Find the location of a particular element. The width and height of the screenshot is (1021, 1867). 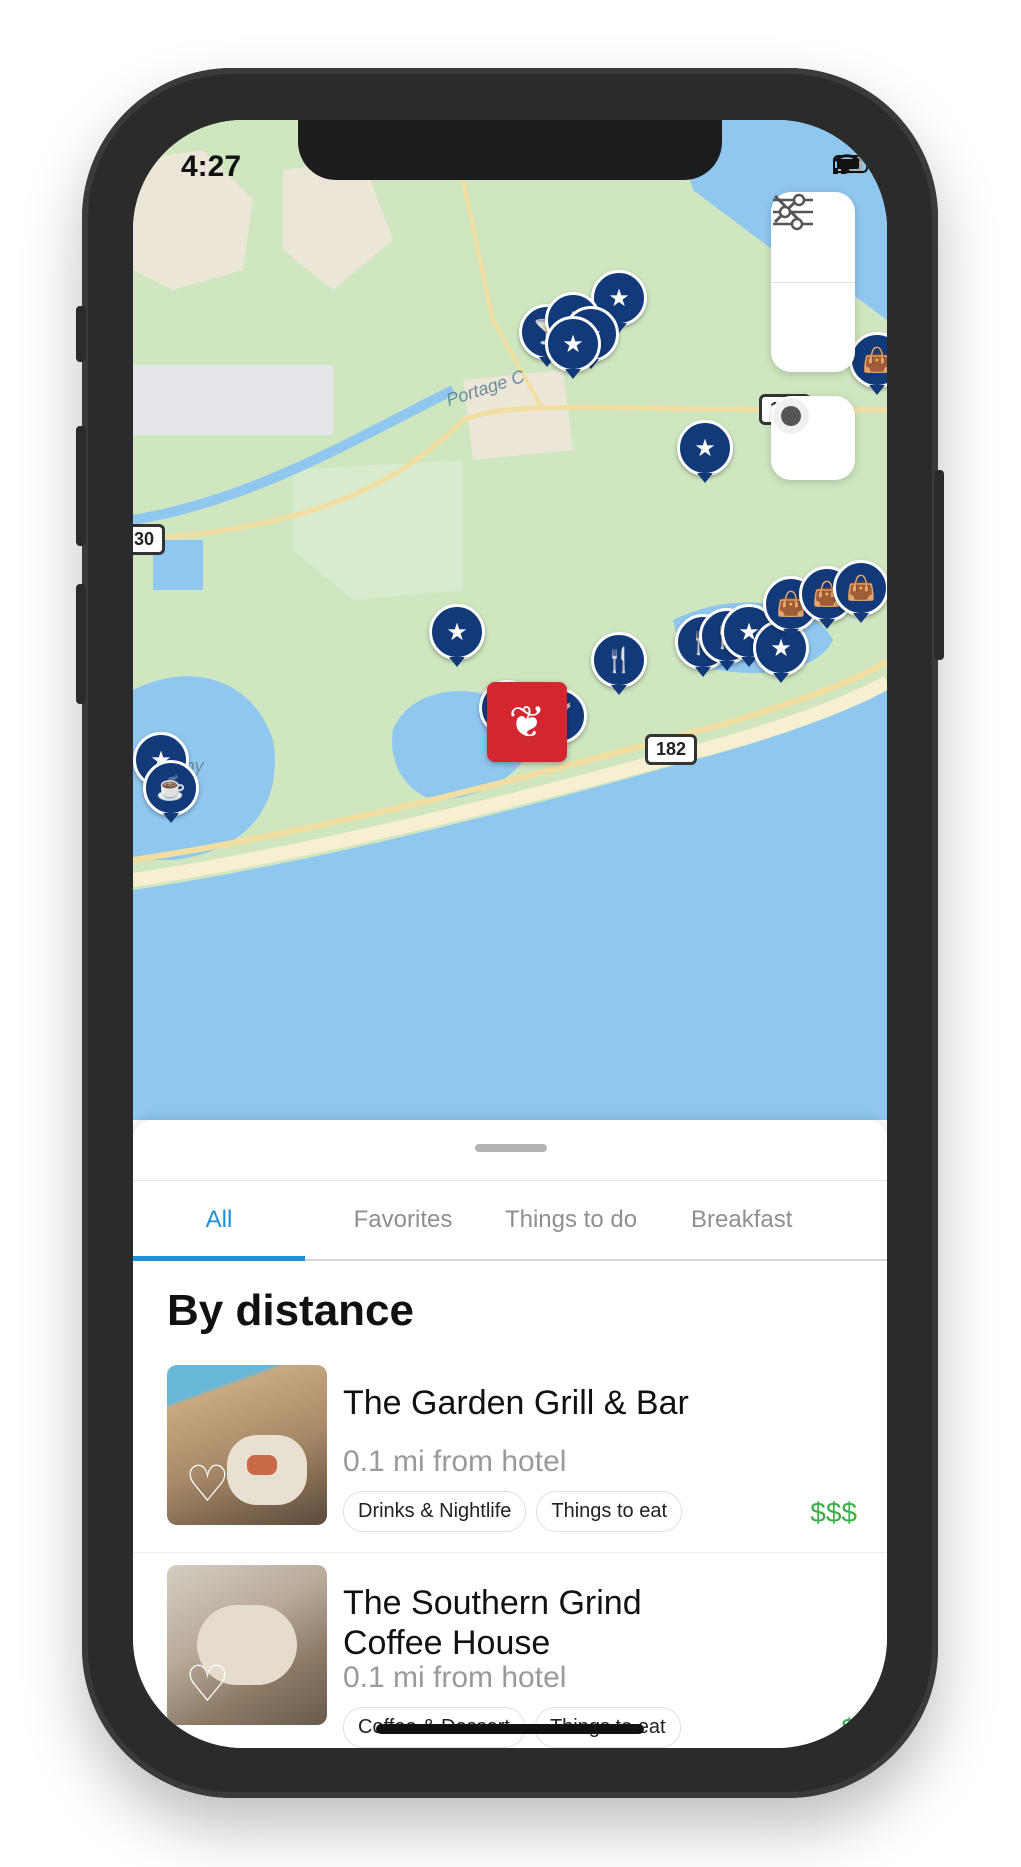

price-level: $ is located at coordinates (849, 1728).